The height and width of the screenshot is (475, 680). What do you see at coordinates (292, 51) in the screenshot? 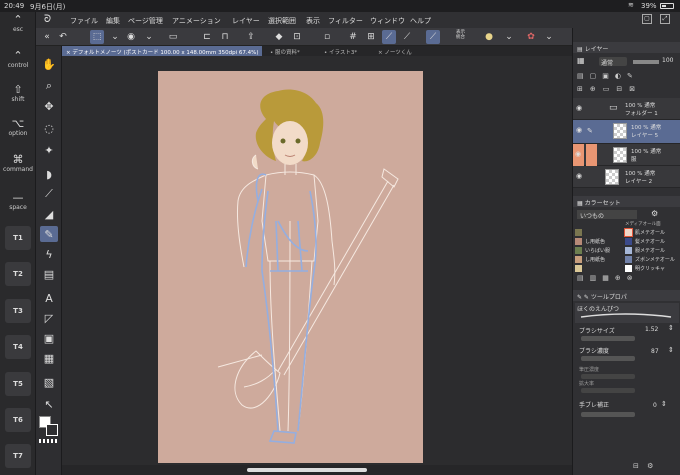
I see `tab-clothes-reference: • 服の資料*` at bounding box center [292, 51].